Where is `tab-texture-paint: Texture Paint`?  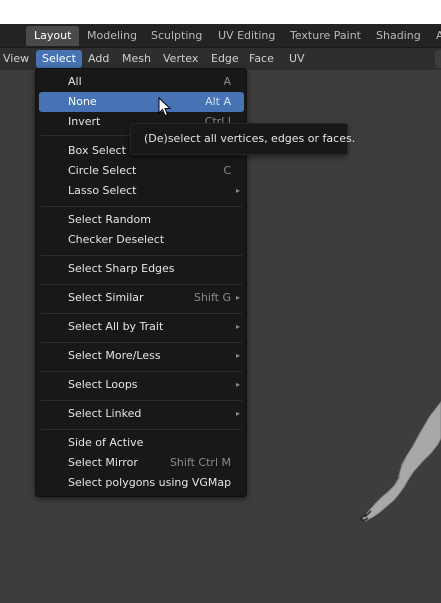 tab-texture-paint: Texture Paint is located at coordinates (325, 36).